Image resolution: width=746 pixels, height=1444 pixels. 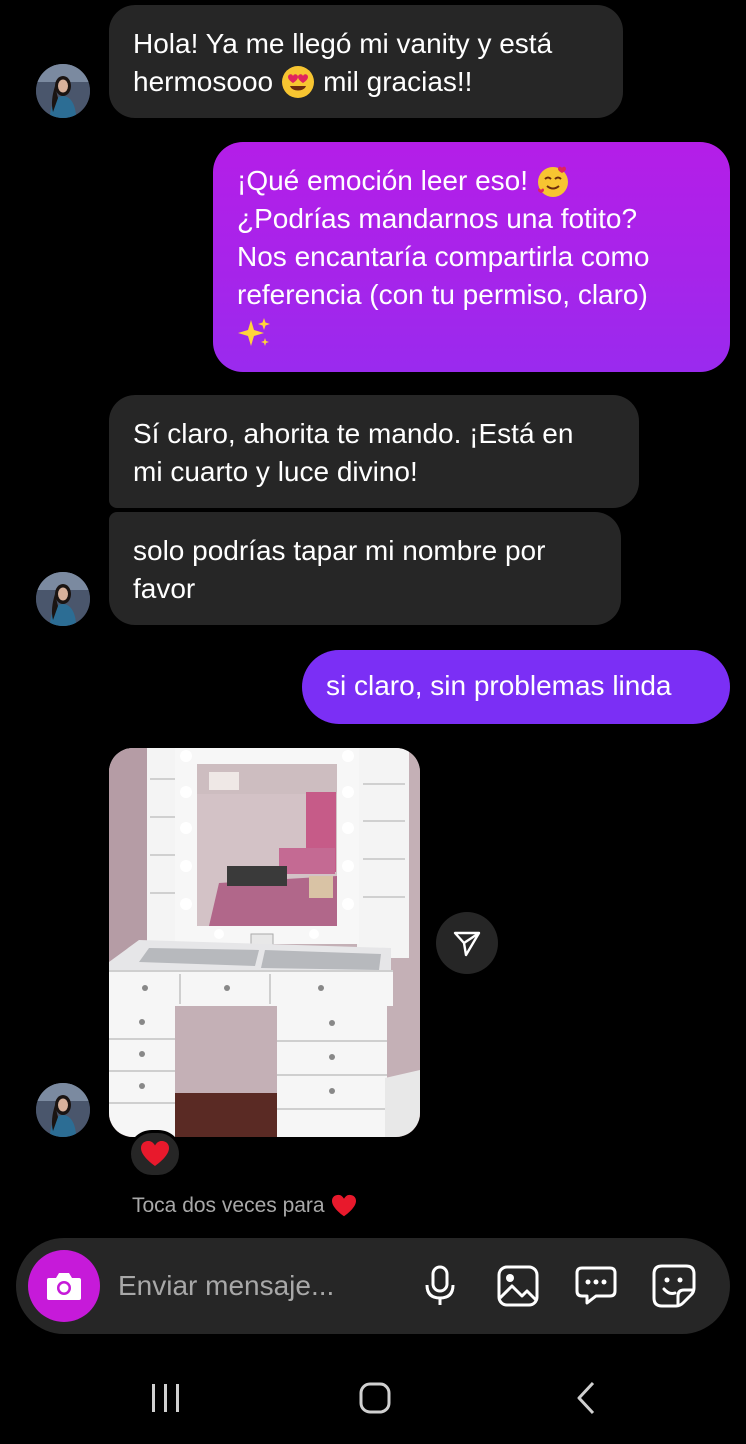 I want to click on recents-nav-button, so click(x=166, y=1398).